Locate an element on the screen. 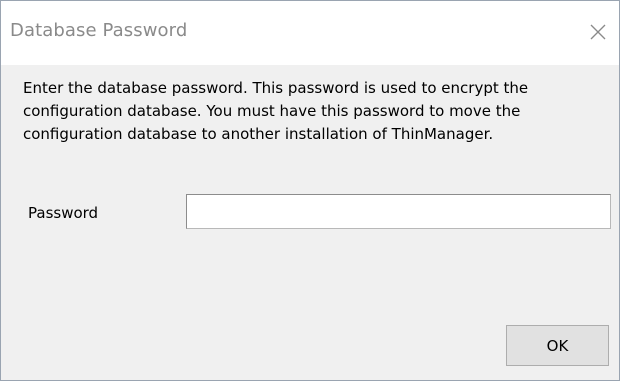  close-icon is located at coordinates (598, 32).